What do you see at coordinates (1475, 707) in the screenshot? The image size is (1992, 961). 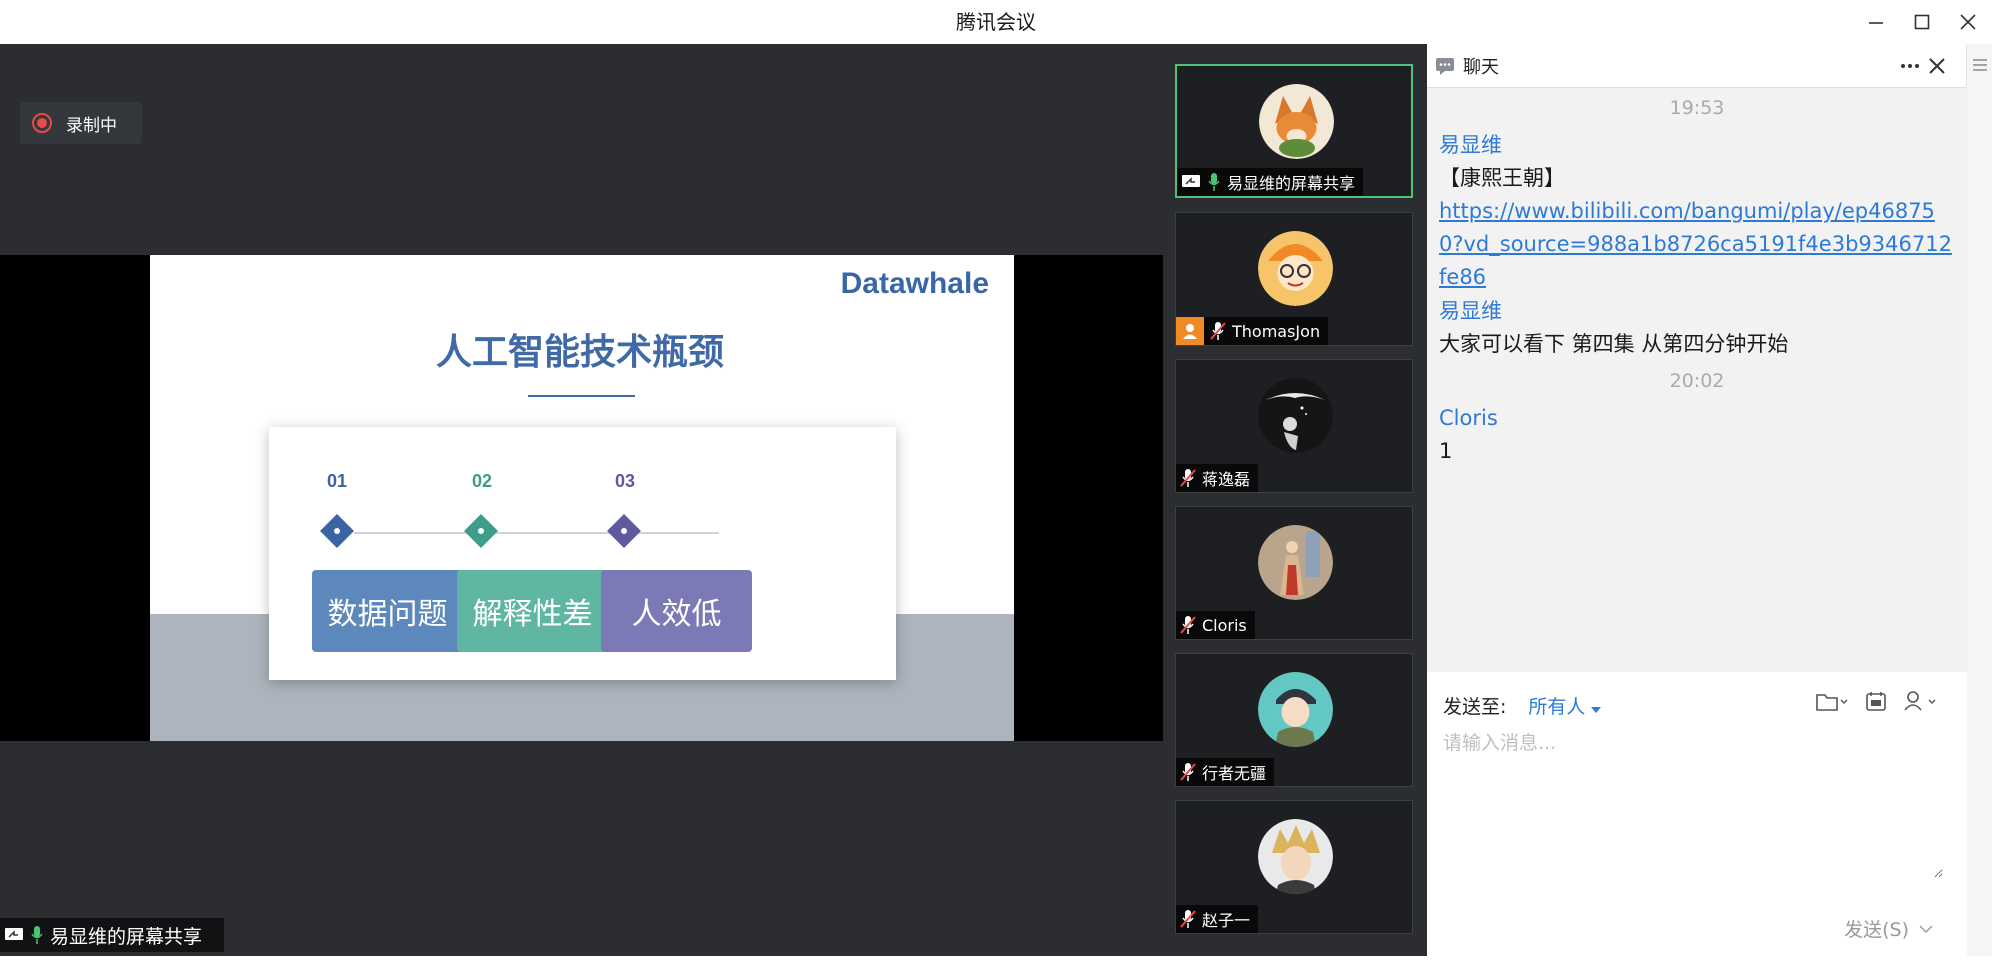 I see `send-to-label: 发送至:` at bounding box center [1475, 707].